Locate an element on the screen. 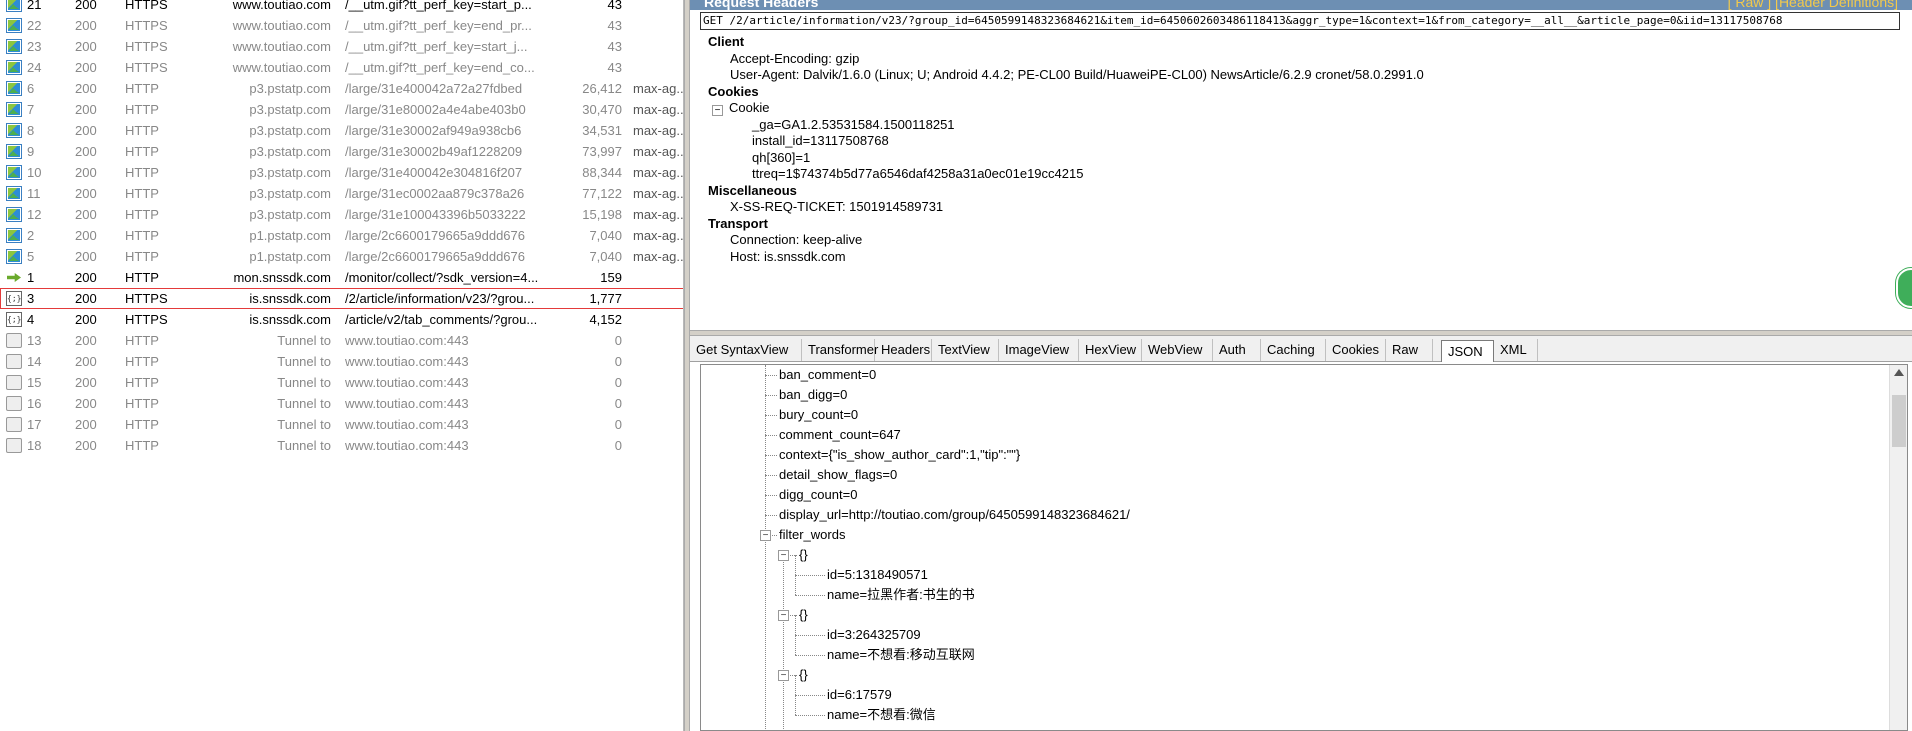  session-number: 23 is located at coordinates (34, 46).